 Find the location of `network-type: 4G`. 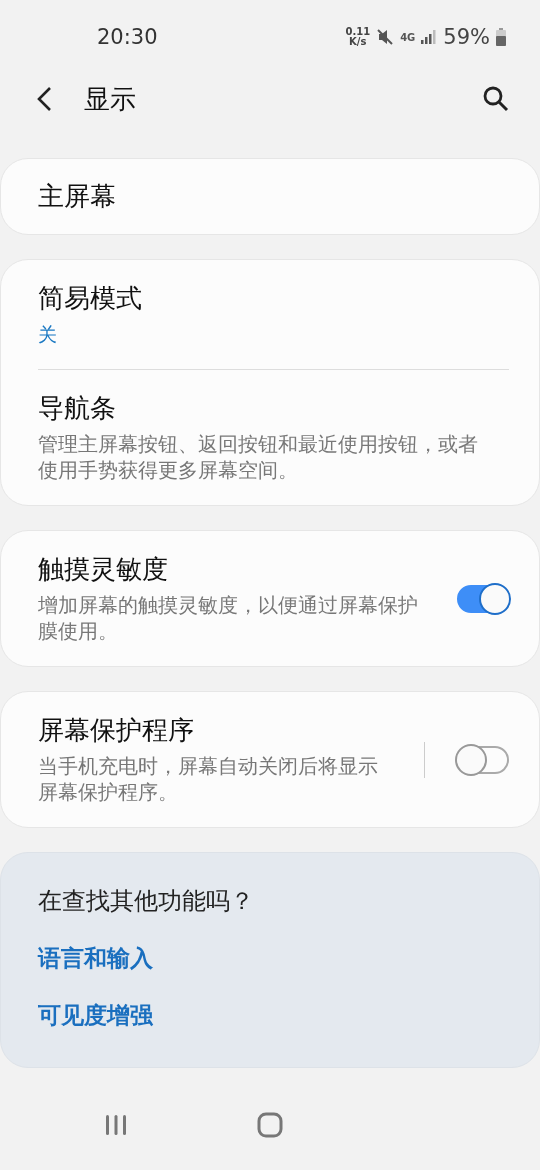

network-type: 4G is located at coordinates (408, 37).